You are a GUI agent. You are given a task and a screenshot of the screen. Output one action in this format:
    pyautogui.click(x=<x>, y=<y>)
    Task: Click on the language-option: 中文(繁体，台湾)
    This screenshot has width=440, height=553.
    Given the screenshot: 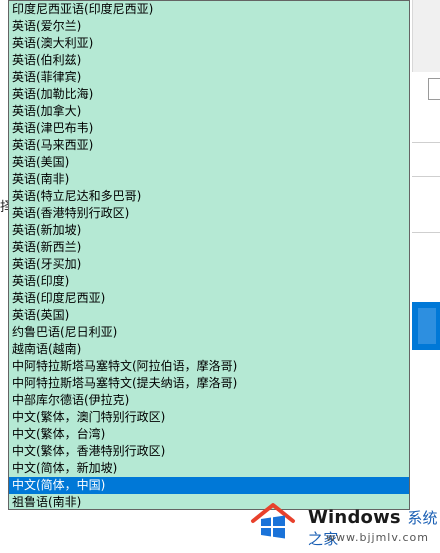 What is the action you would take?
    pyautogui.click(x=209, y=434)
    